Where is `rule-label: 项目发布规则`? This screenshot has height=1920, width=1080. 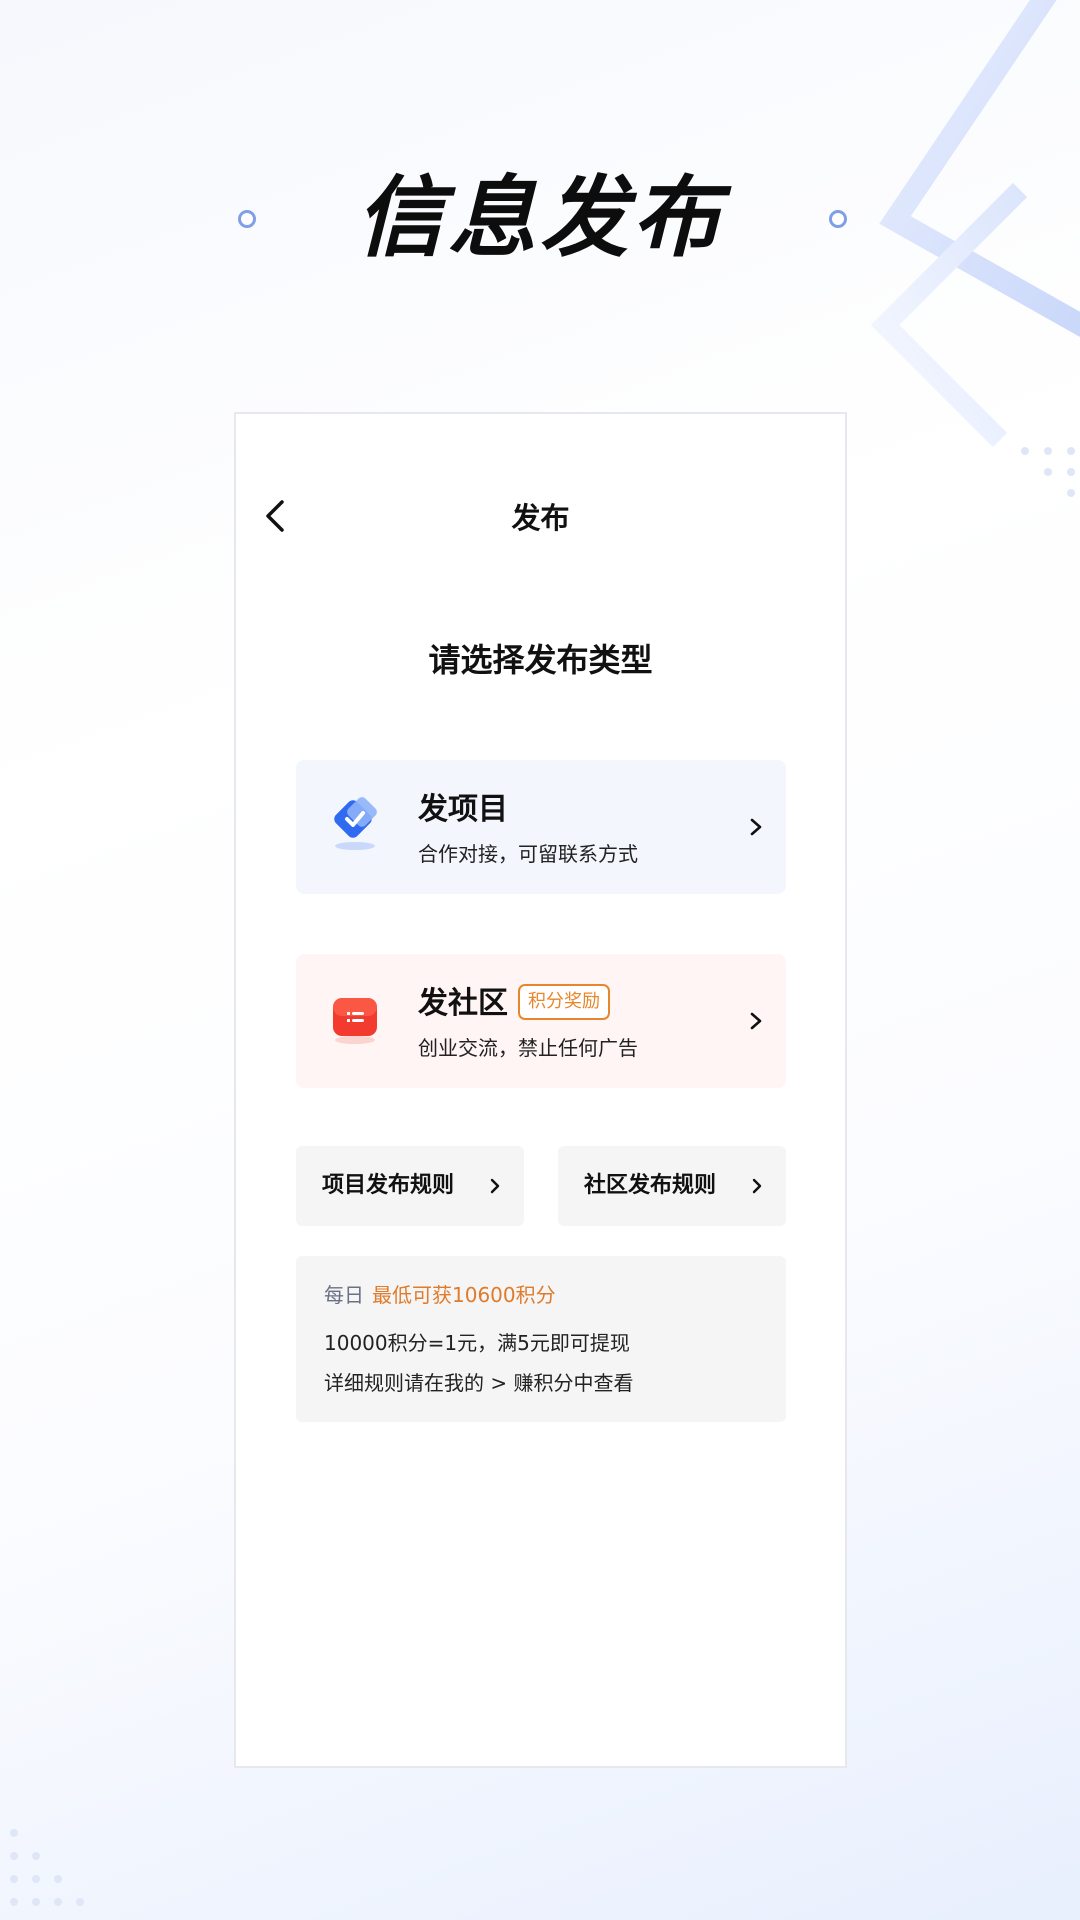
rule-label: 项目发布规则 is located at coordinates (388, 1185).